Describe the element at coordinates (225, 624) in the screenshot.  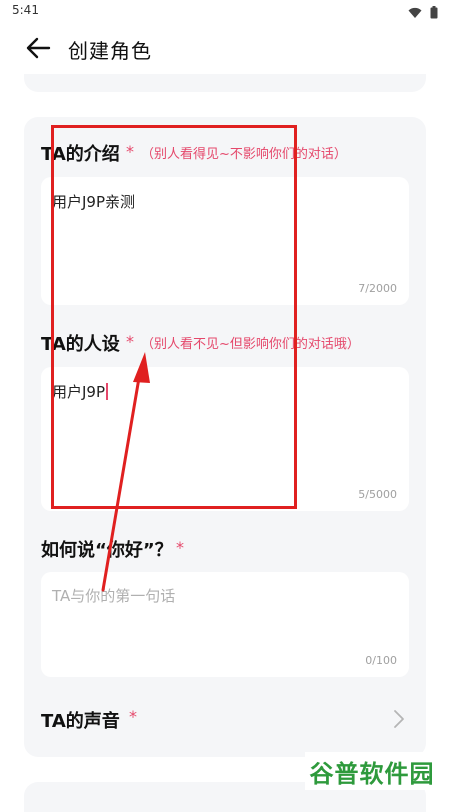
I see `greeting-textarea: TA与你的第一句话 0/100` at that location.